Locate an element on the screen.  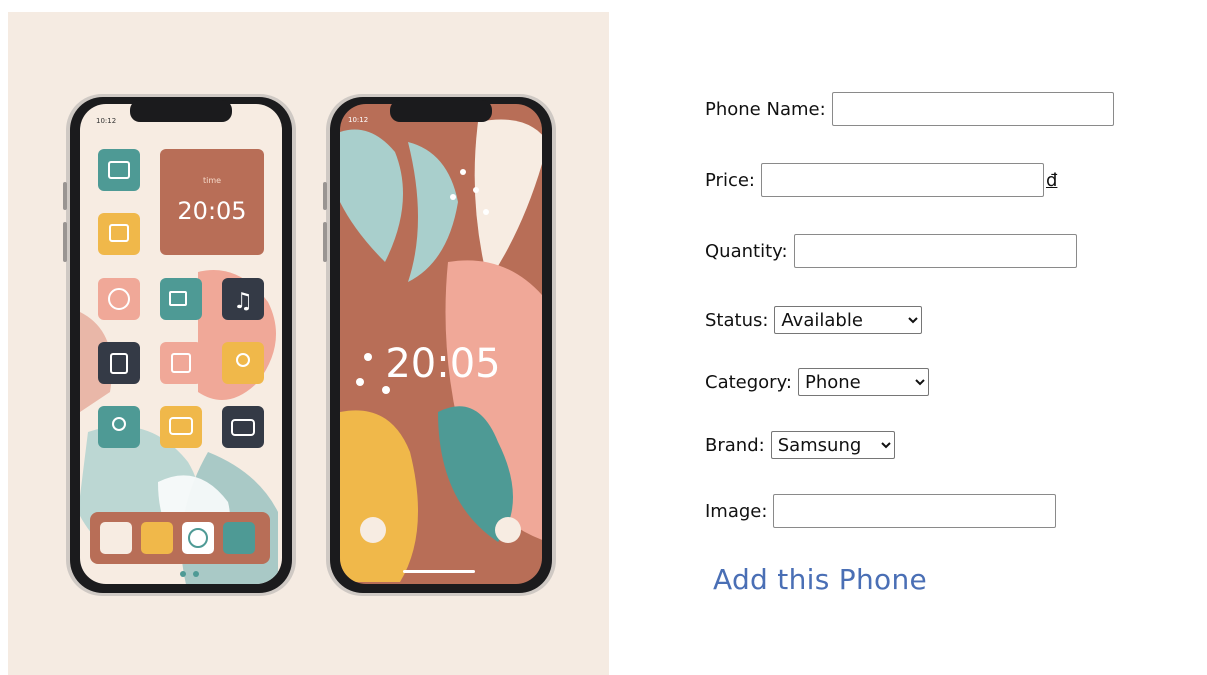
category-row: Category: Phone is located at coordinates (817, 382).